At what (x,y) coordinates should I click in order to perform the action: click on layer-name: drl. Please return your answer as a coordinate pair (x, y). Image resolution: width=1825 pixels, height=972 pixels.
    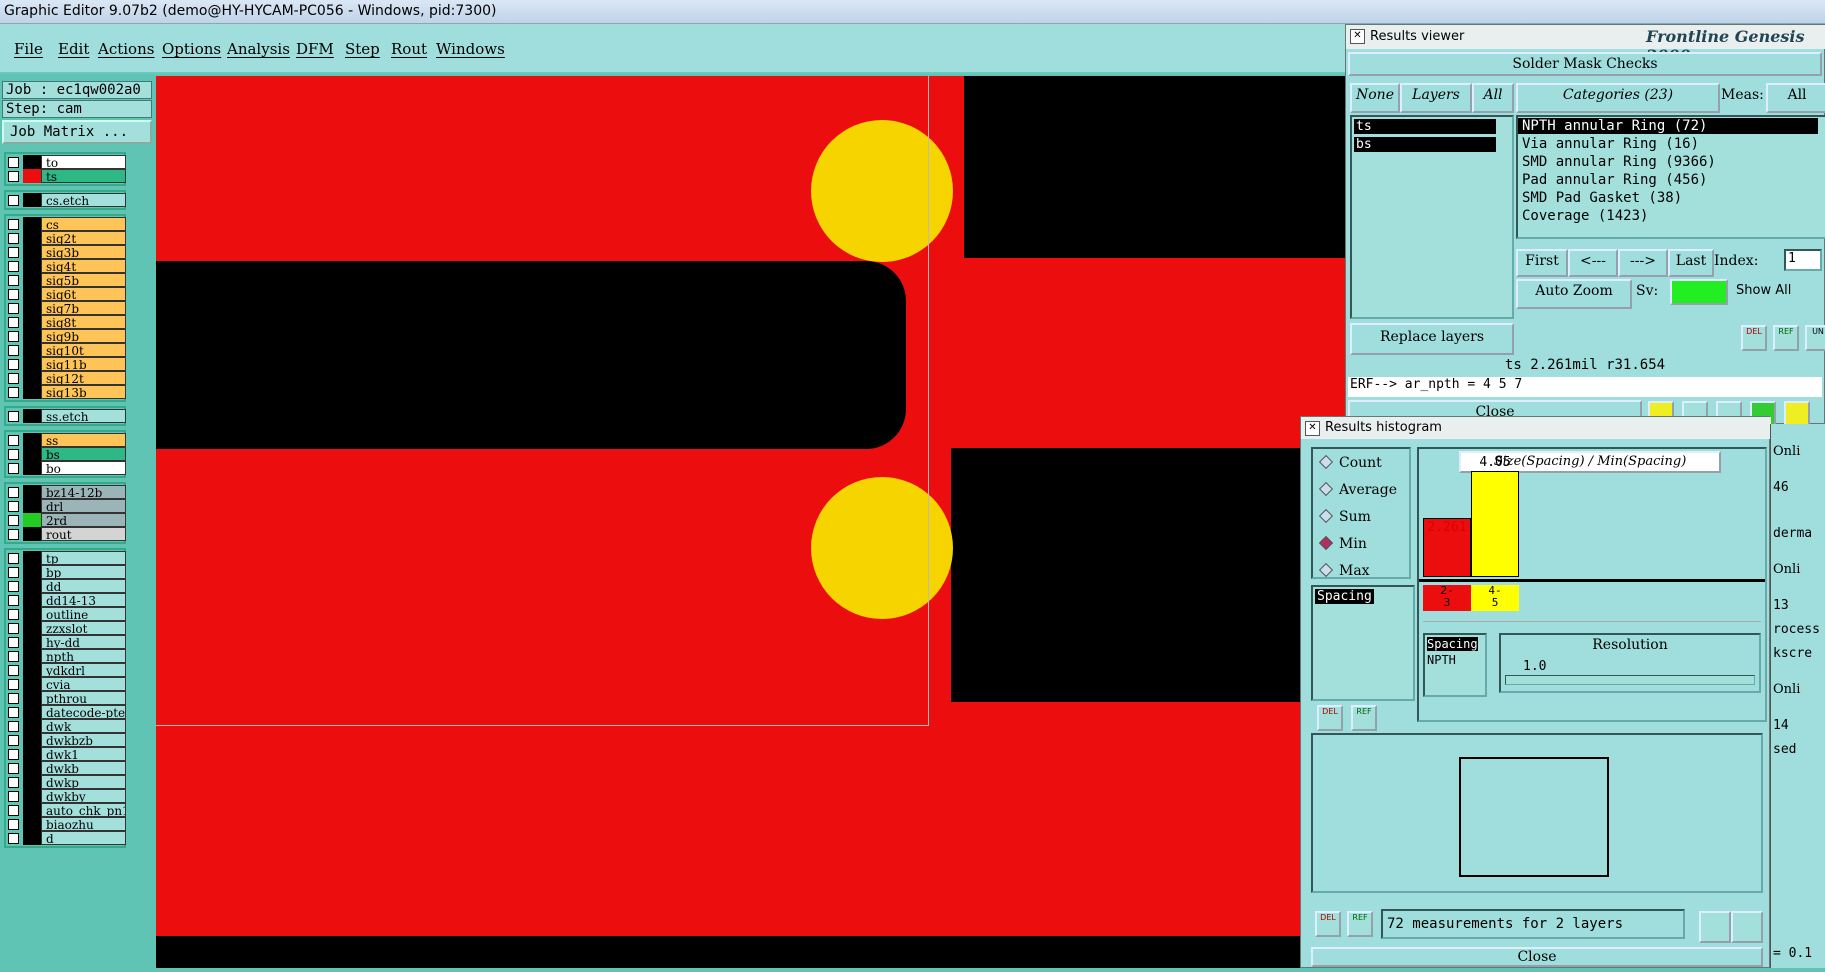
    Looking at the image, I should click on (83, 506).